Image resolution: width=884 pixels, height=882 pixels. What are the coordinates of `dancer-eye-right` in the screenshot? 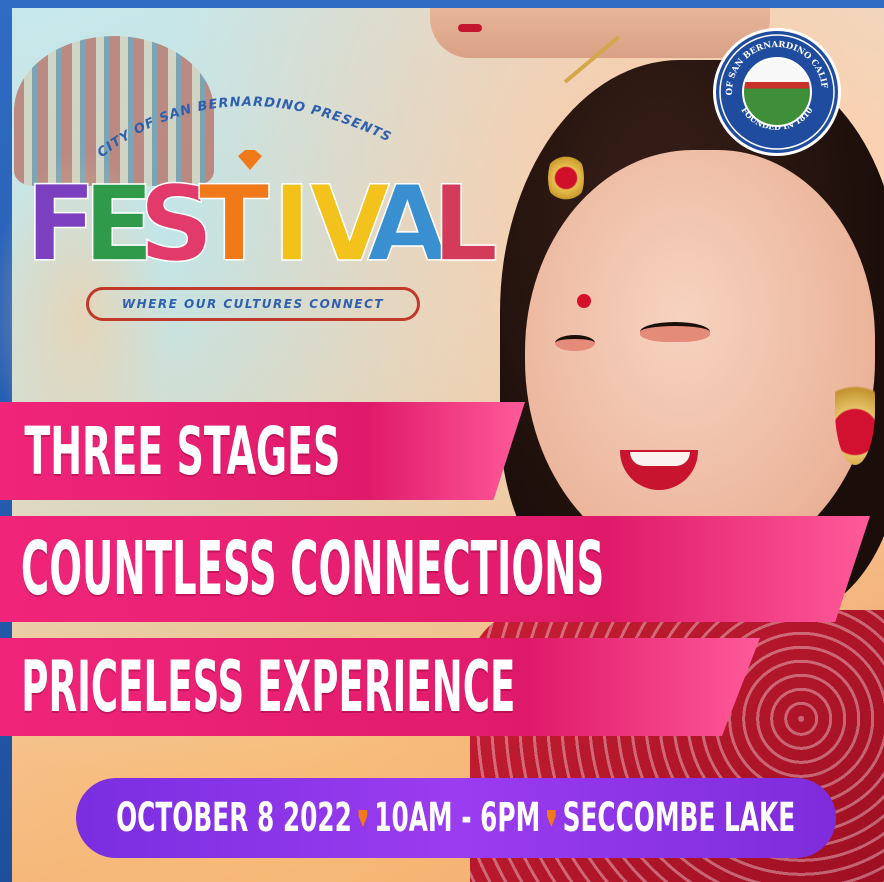 It's located at (675, 332).